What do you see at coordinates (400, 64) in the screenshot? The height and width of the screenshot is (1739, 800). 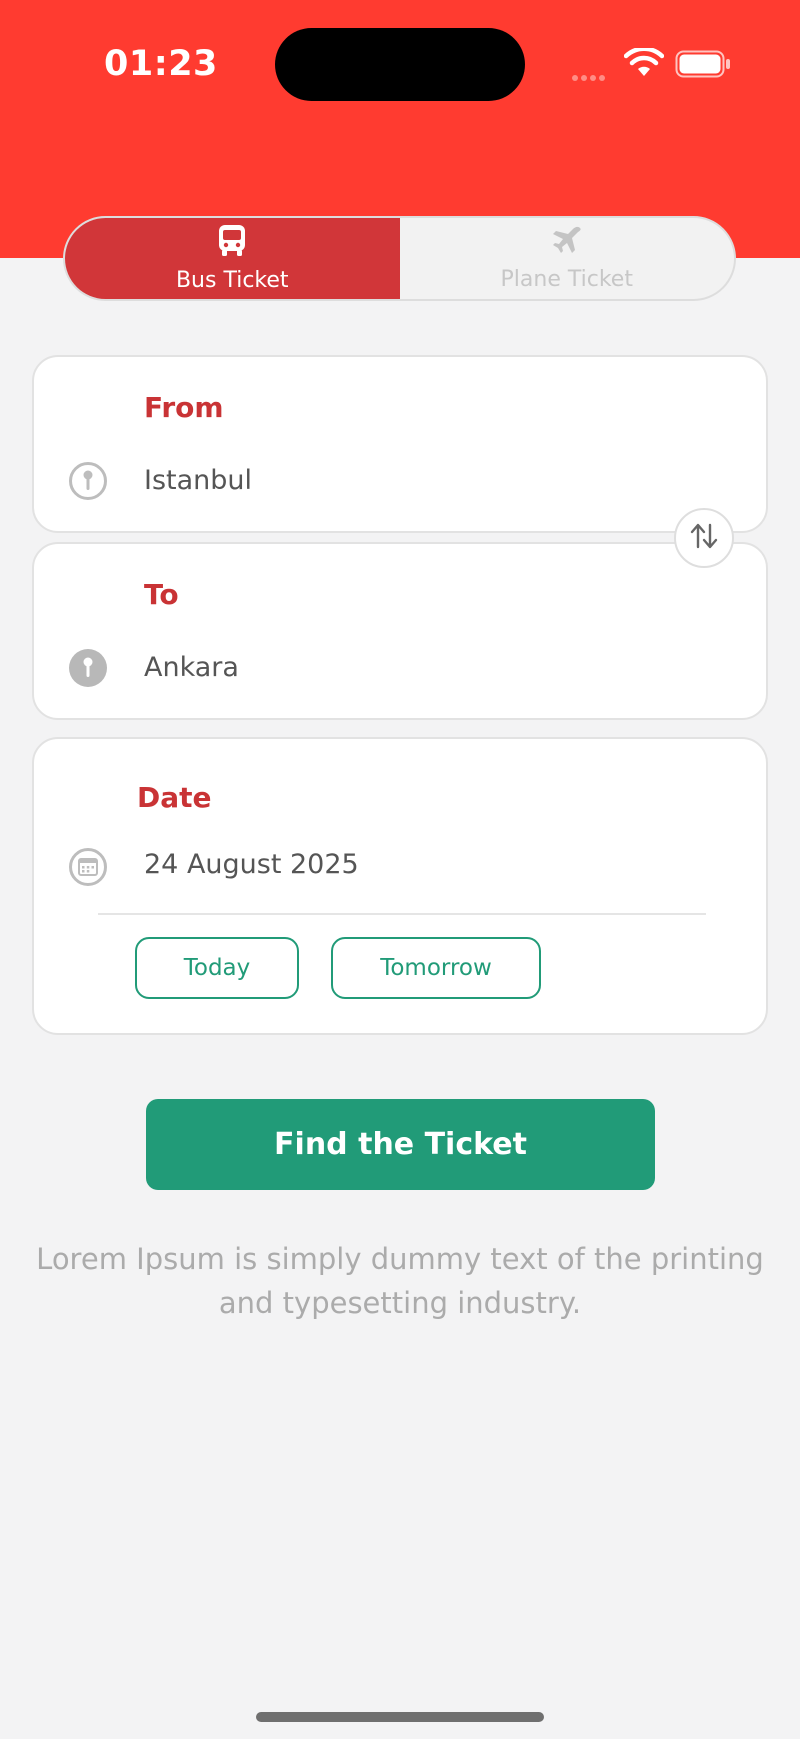 I see `dynamic-island` at bounding box center [400, 64].